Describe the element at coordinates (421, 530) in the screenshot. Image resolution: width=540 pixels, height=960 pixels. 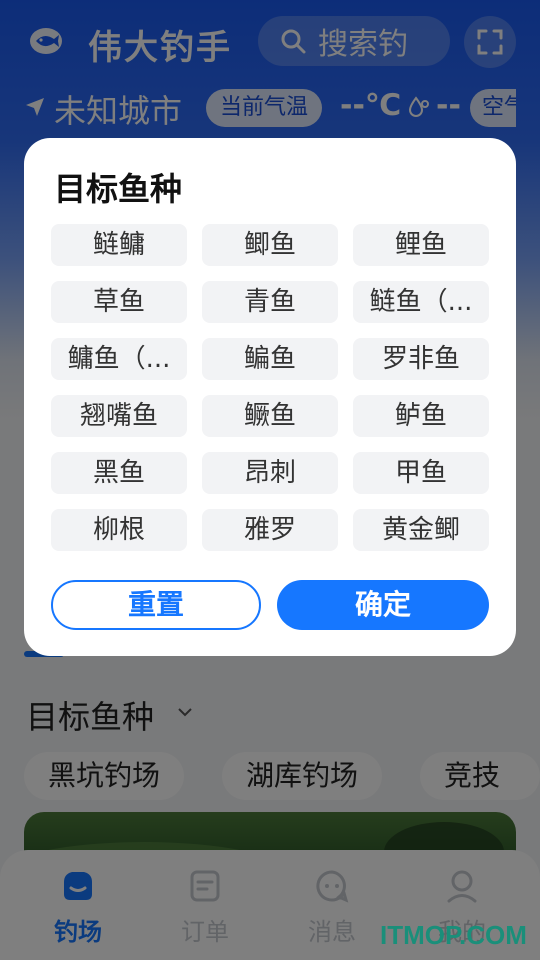
I see `fish-chip: 黄金鲫` at that location.